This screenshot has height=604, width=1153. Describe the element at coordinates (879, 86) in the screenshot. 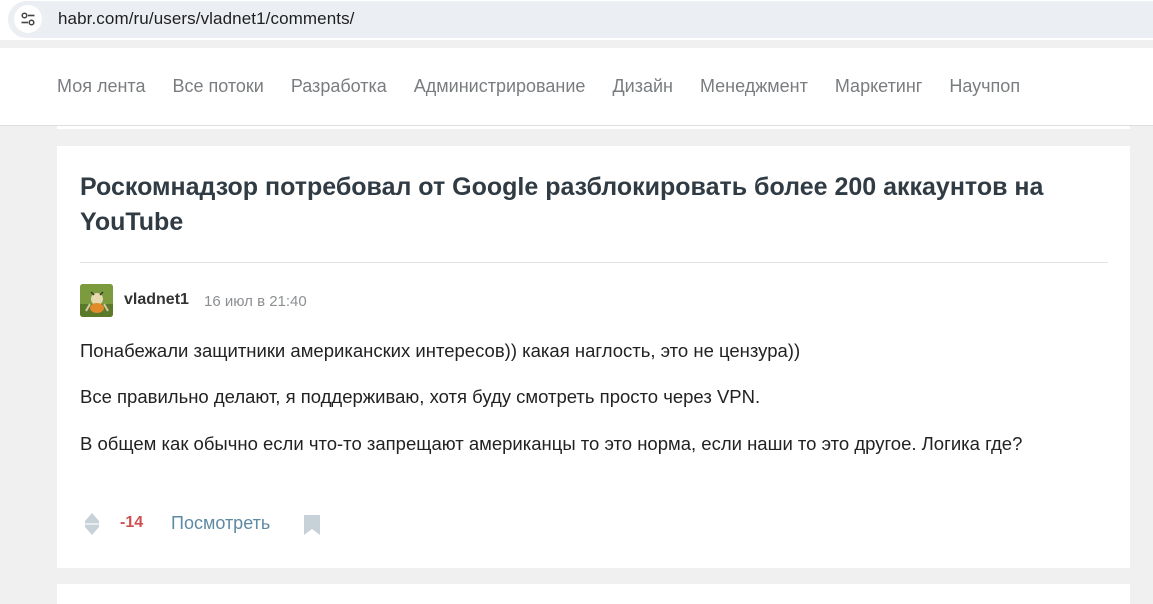

I see `nav-item-marketing: Маркетинг` at that location.